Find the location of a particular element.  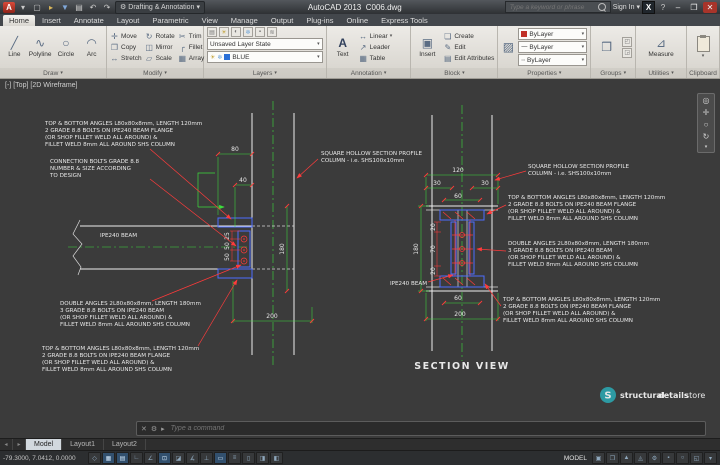

mirror-button: ◫ Mirror is located at coordinates (160, 47).